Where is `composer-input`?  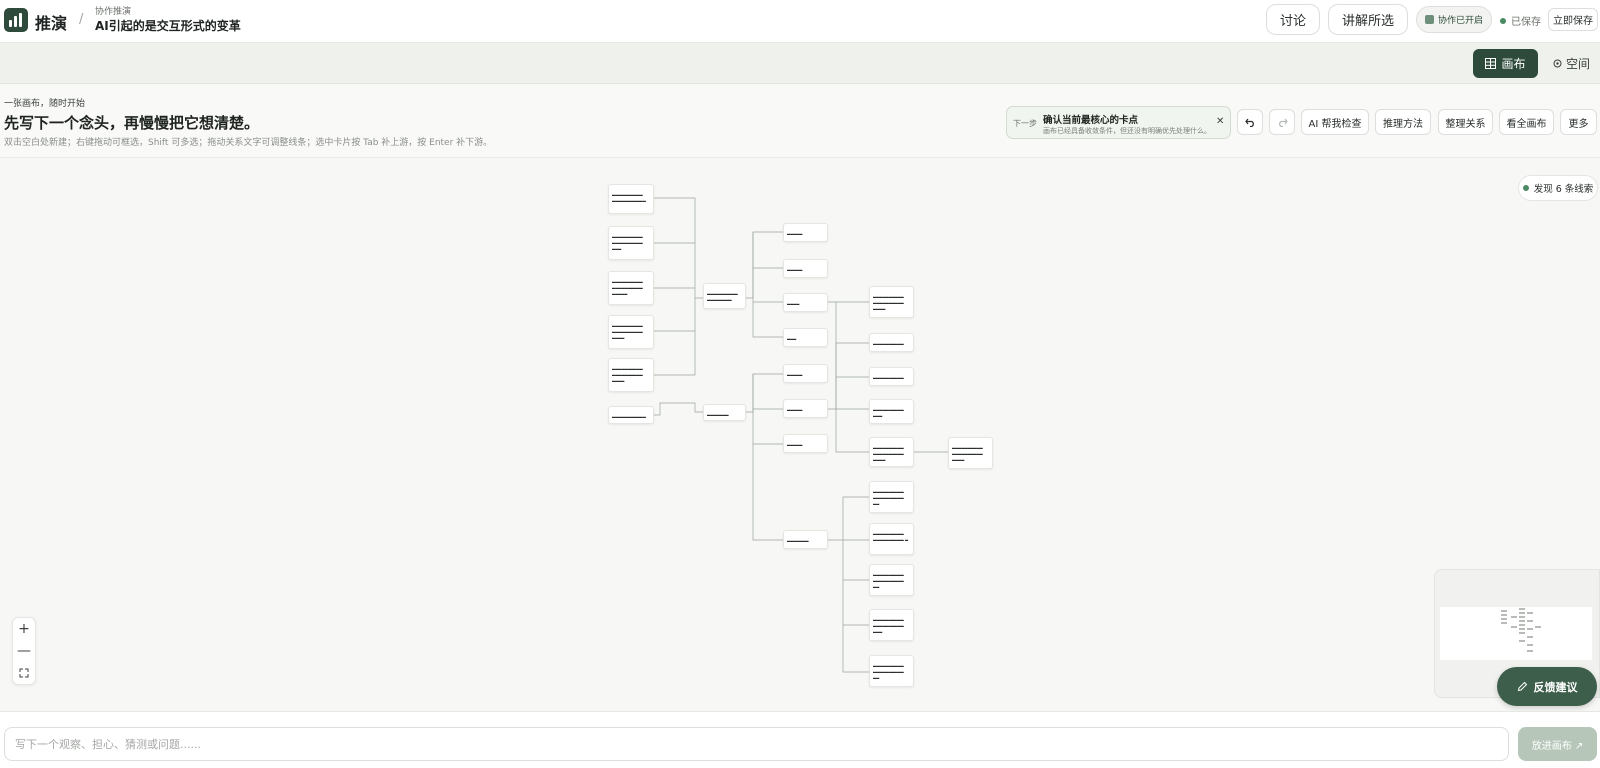 composer-input is located at coordinates (756, 744).